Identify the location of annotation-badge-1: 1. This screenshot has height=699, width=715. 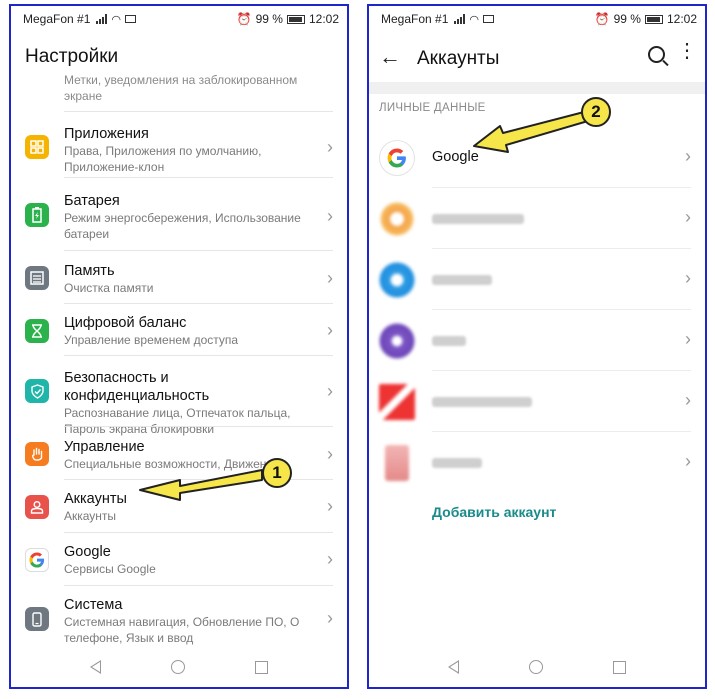
(277, 473).